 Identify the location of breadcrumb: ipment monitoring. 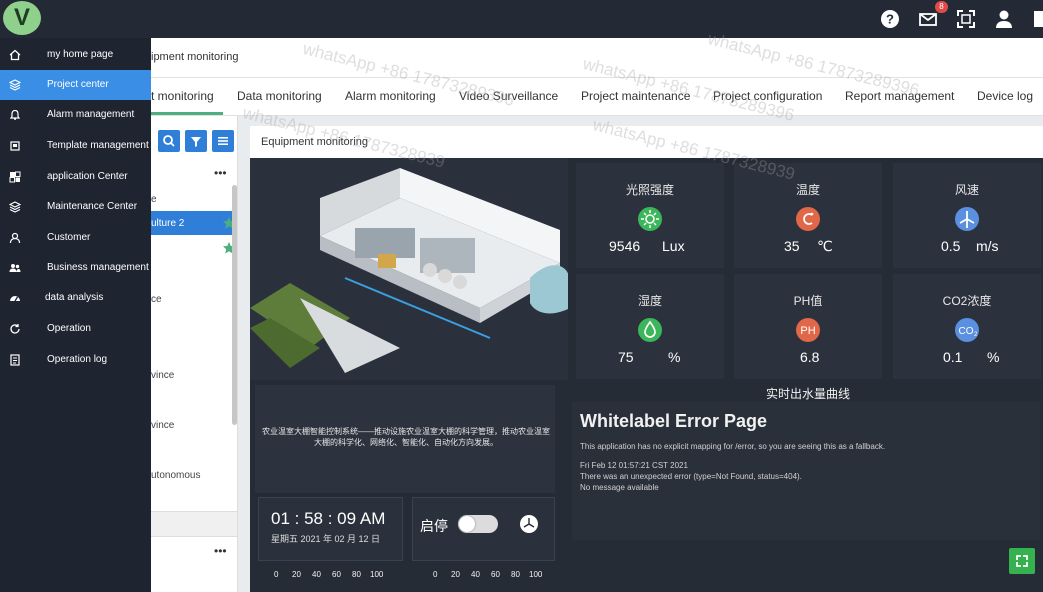
(194, 57).